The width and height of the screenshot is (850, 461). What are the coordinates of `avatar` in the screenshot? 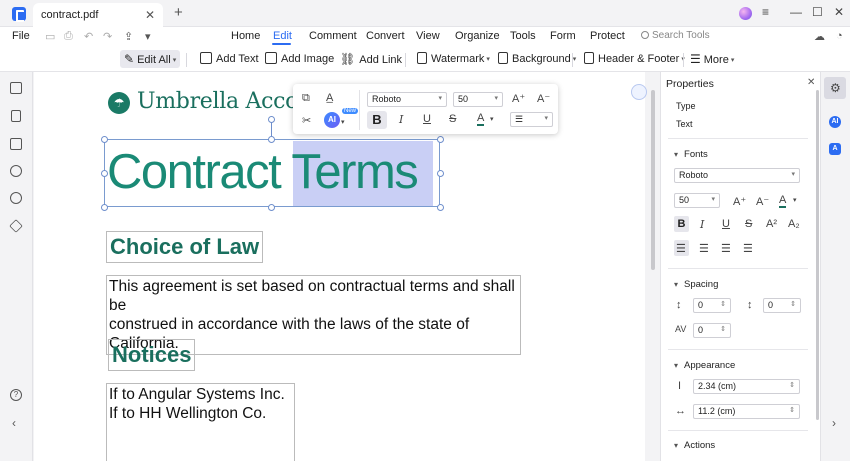 It's located at (745, 13).